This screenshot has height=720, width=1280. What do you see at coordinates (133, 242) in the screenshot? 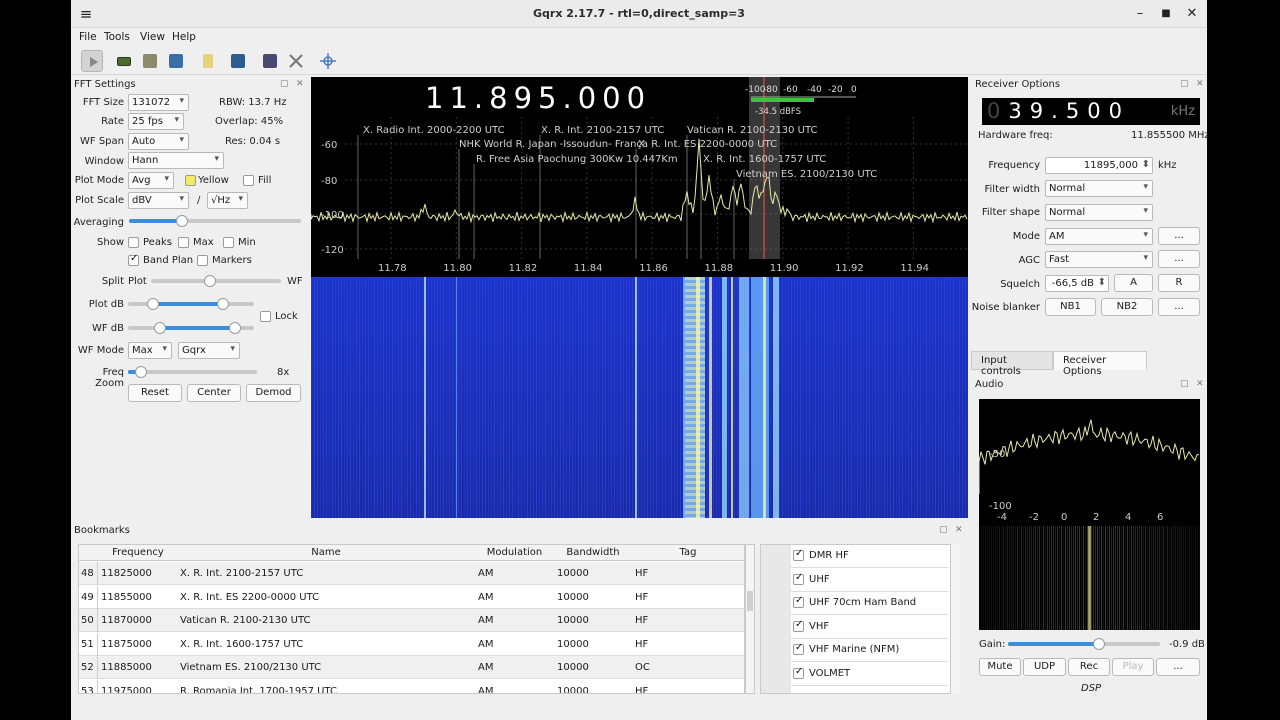
I see `peaks-checkbox` at bounding box center [133, 242].